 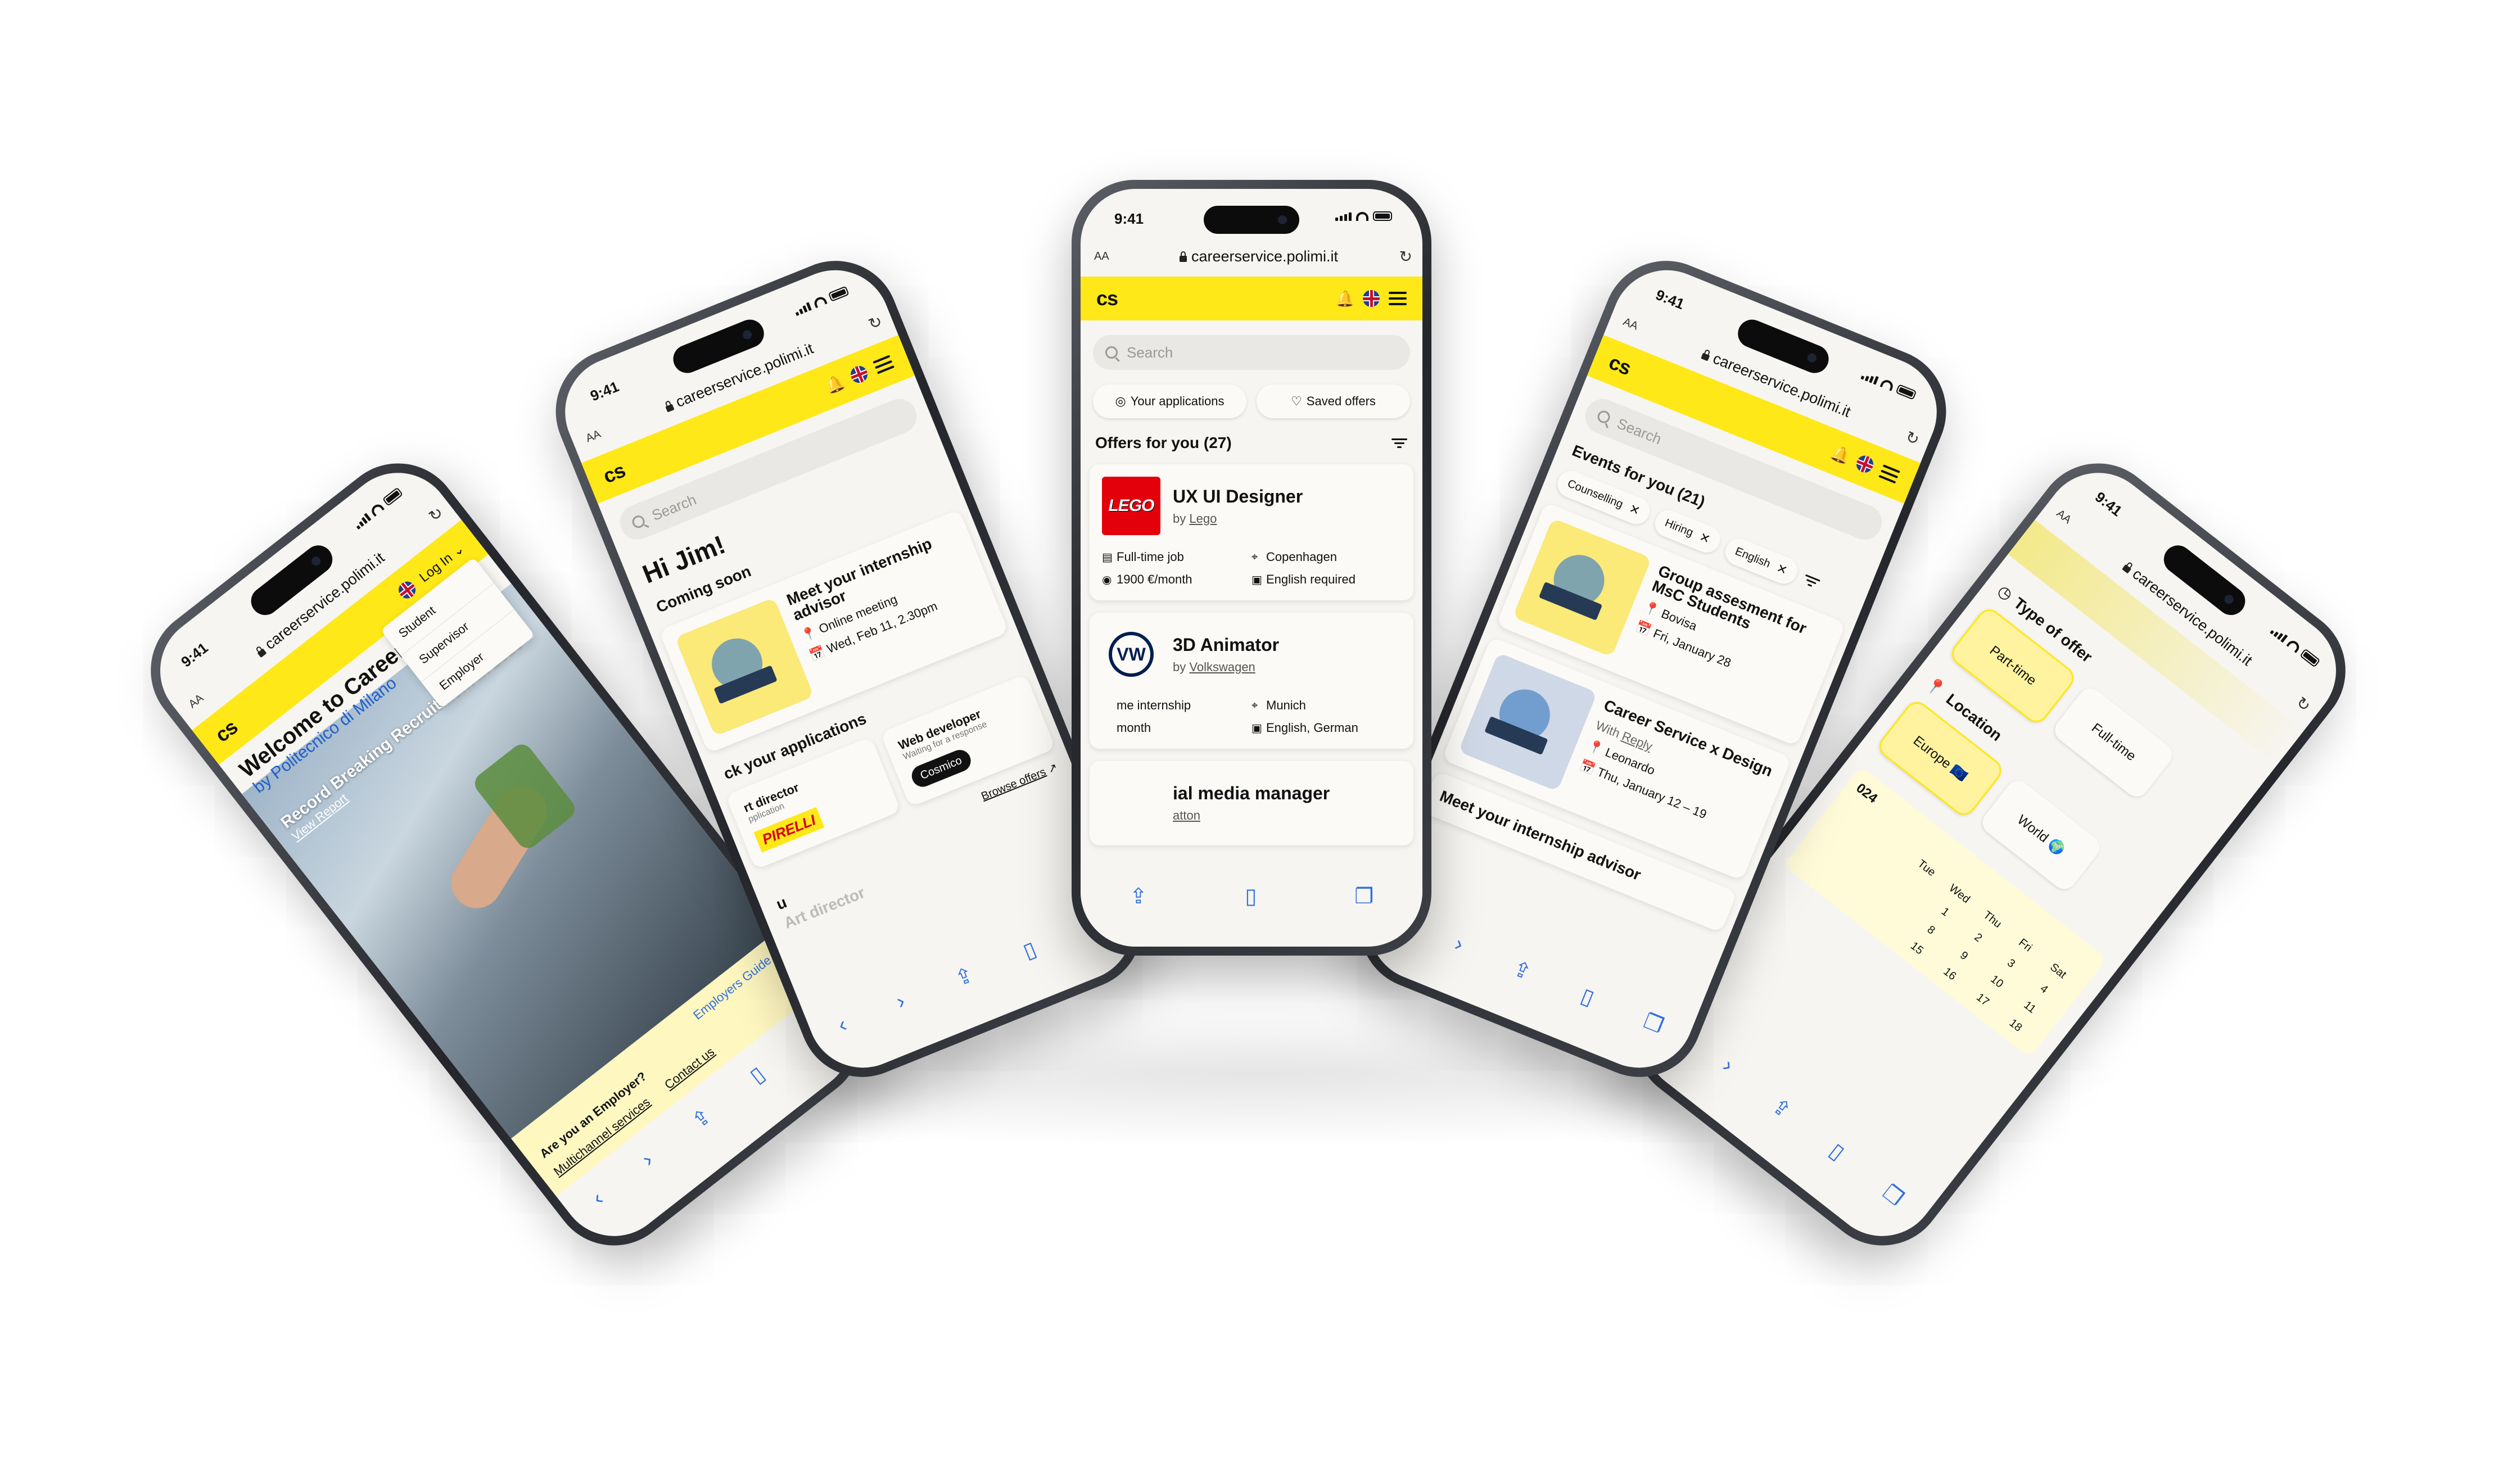 What do you see at coordinates (1214, 666) in the screenshot?
I see `offer-company: by Volkswagen` at bounding box center [1214, 666].